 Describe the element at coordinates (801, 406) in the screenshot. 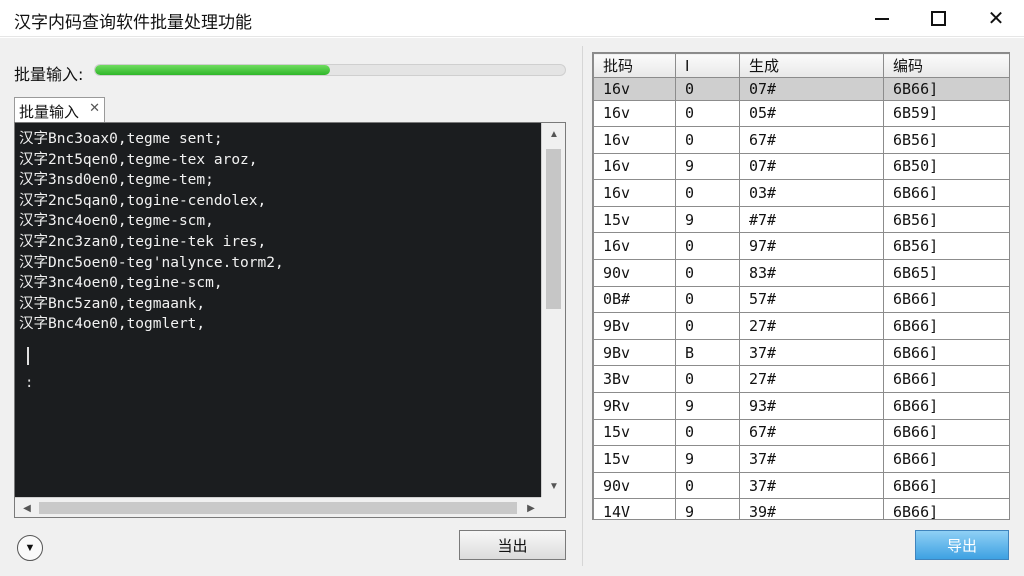

I see `table-row: 9Rv 9 93# 6B66]` at that location.